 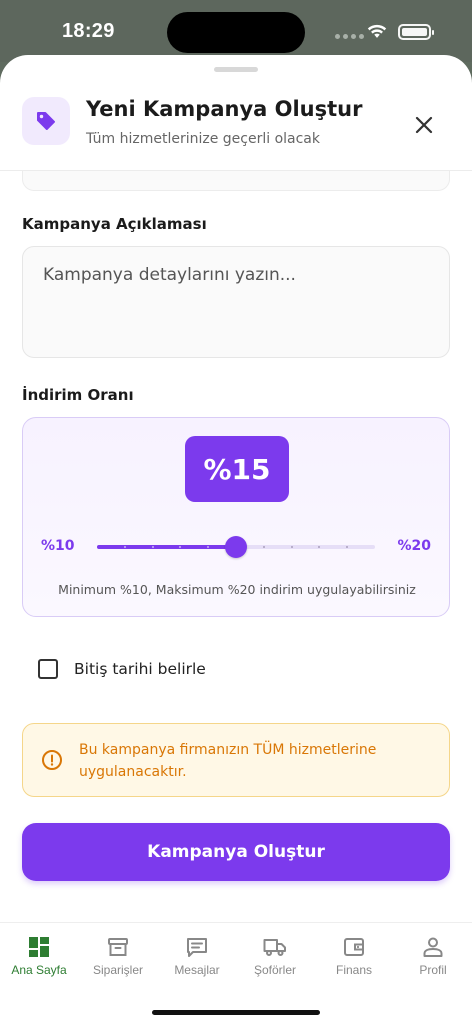 I want to click on slider-max-label: %20, so click(x=414, y=546).